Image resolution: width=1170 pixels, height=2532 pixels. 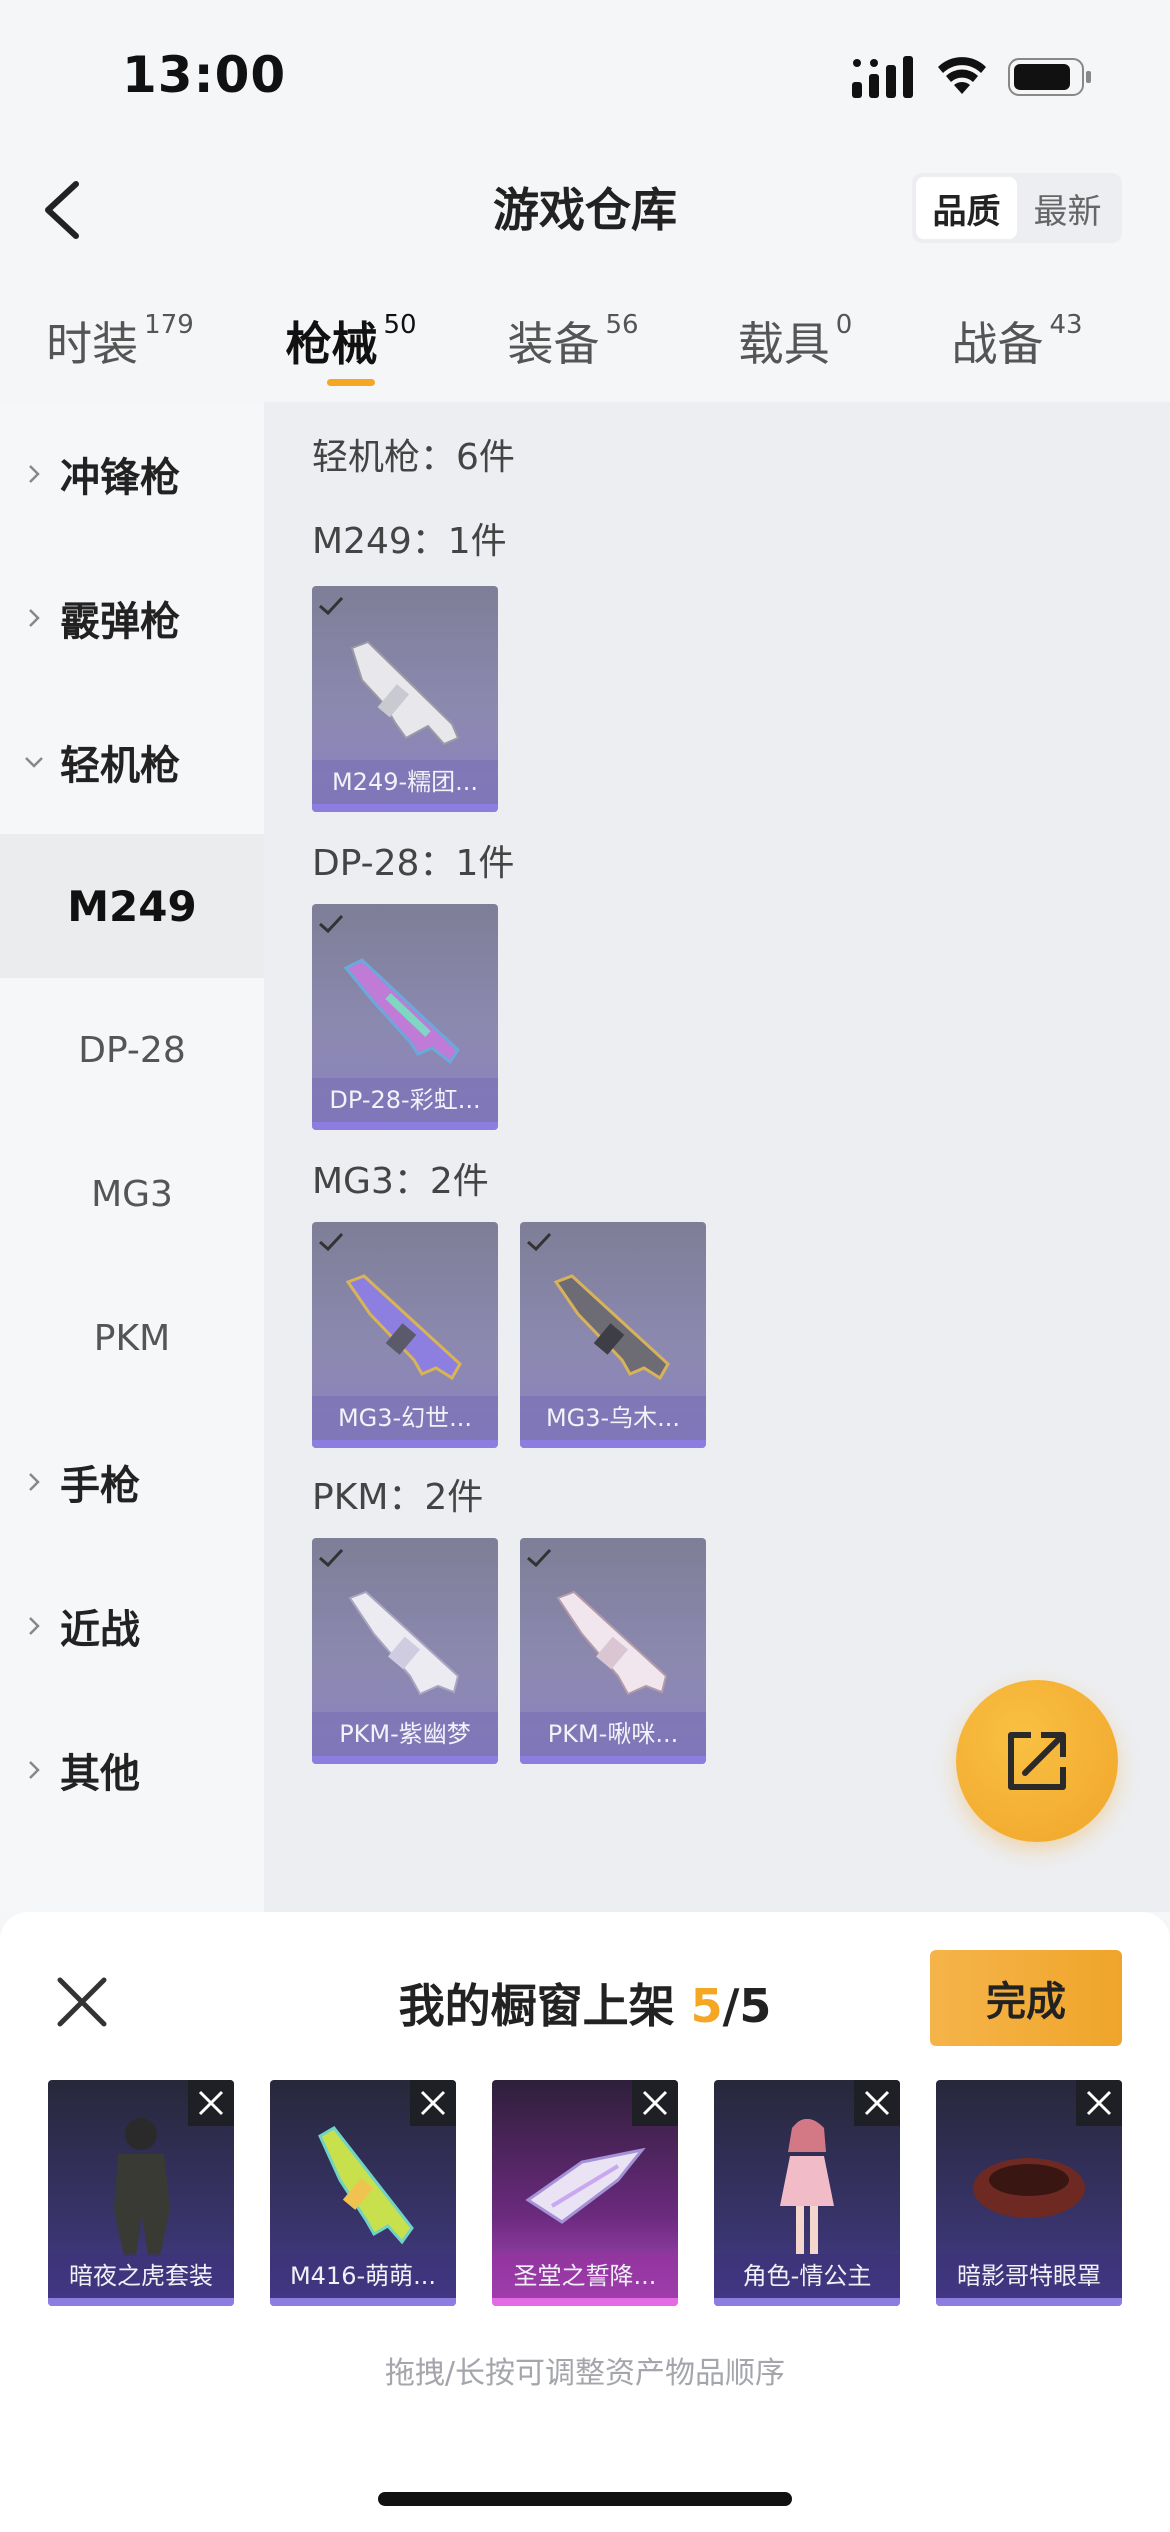 I want to click on shelf-item: 暗夜之虎套装, so click(x=141, y=2193).